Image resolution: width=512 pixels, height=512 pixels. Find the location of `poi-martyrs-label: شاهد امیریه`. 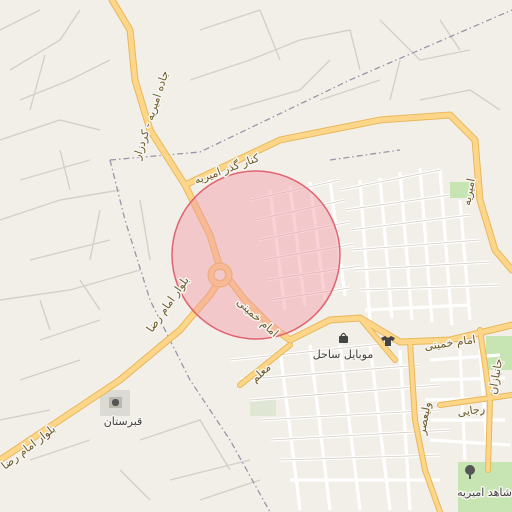

poi-martyrs-label: شاهد امیریه is located at coordinates (484, 492).